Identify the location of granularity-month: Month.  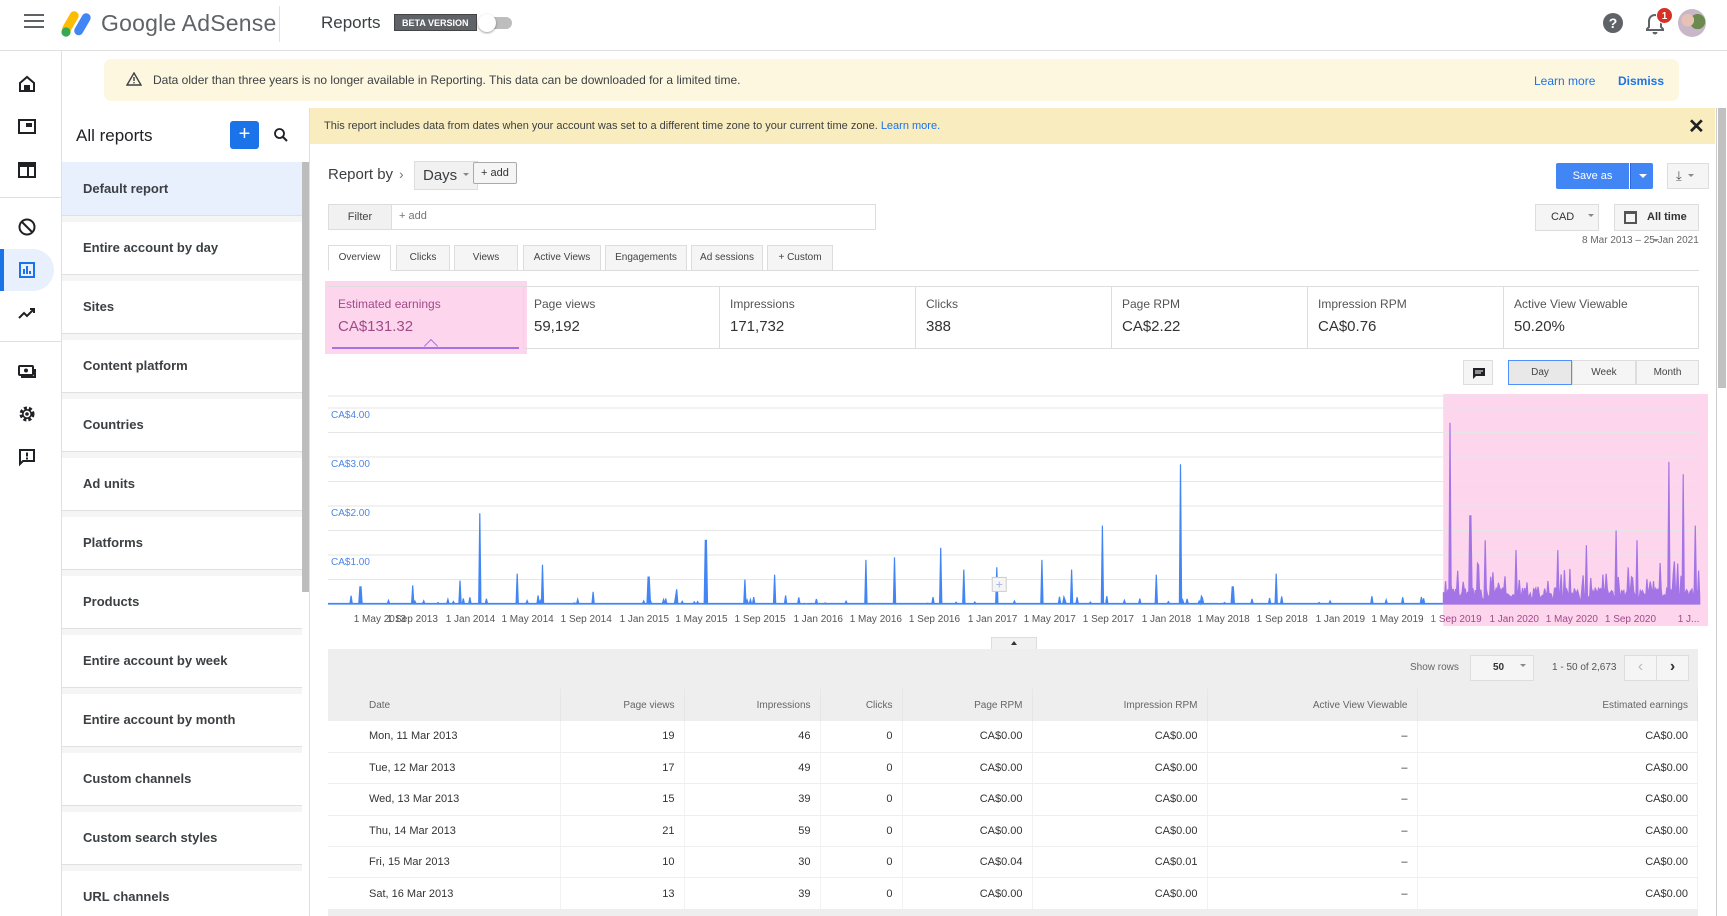
(1667, 372).